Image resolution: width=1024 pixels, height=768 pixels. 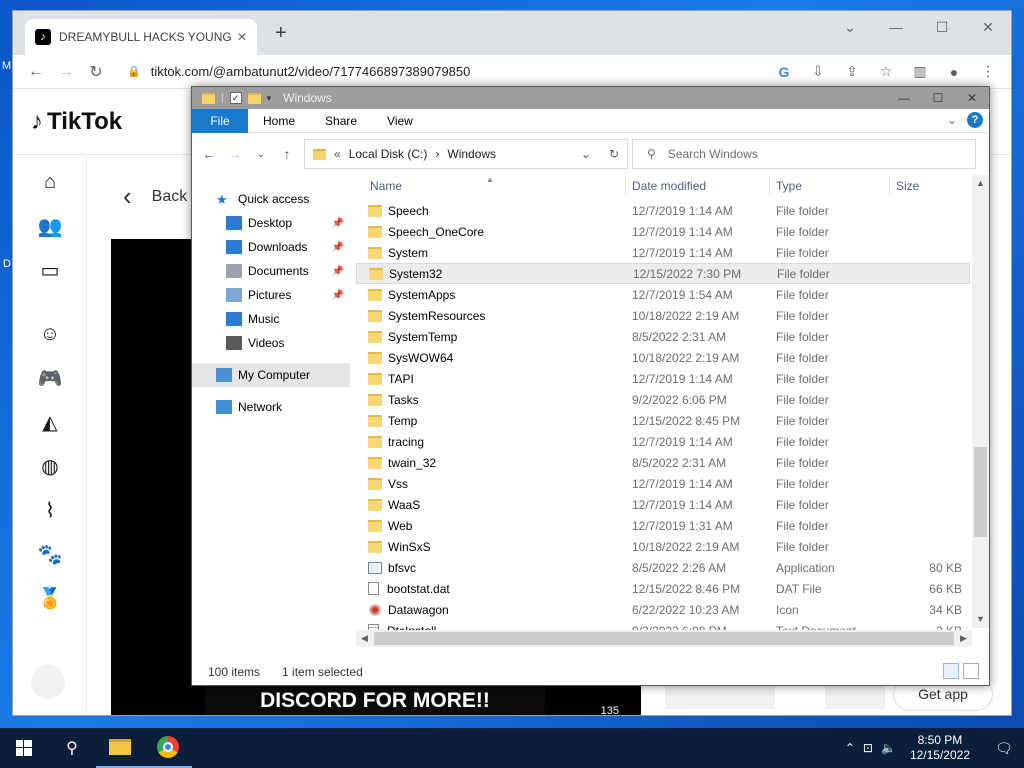 What do you see at coordinates (938, 98) in the screenshot?
I see `maximize-icon: ☐` at bounding box center [938, 98].